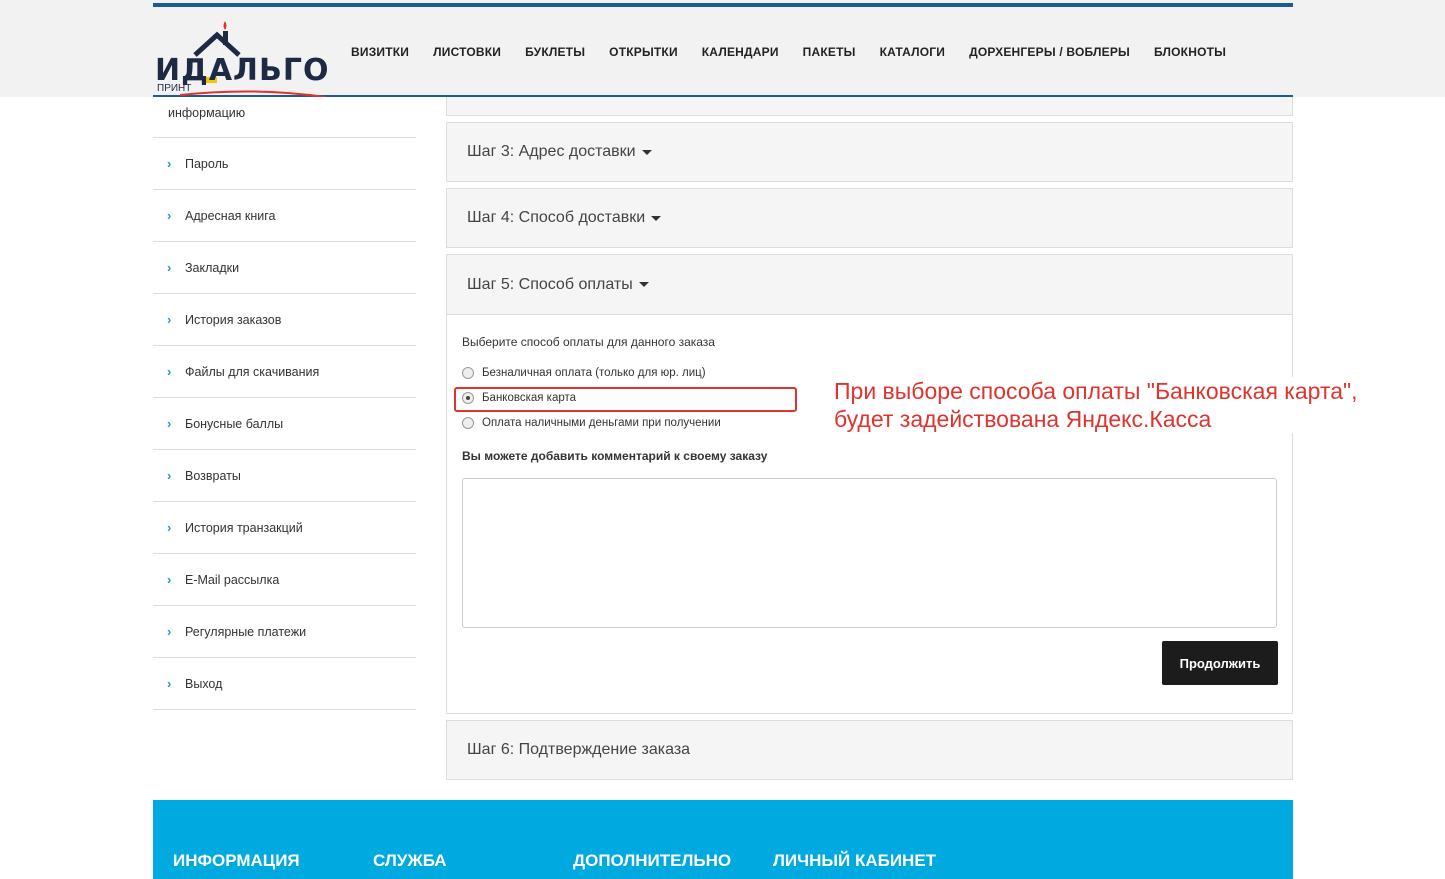 This screenshot has width=1445, height=879. Describe the element at coordinates (529, 398) in the screenshot. I see `payment-option-label: Банковская карта` at that location.